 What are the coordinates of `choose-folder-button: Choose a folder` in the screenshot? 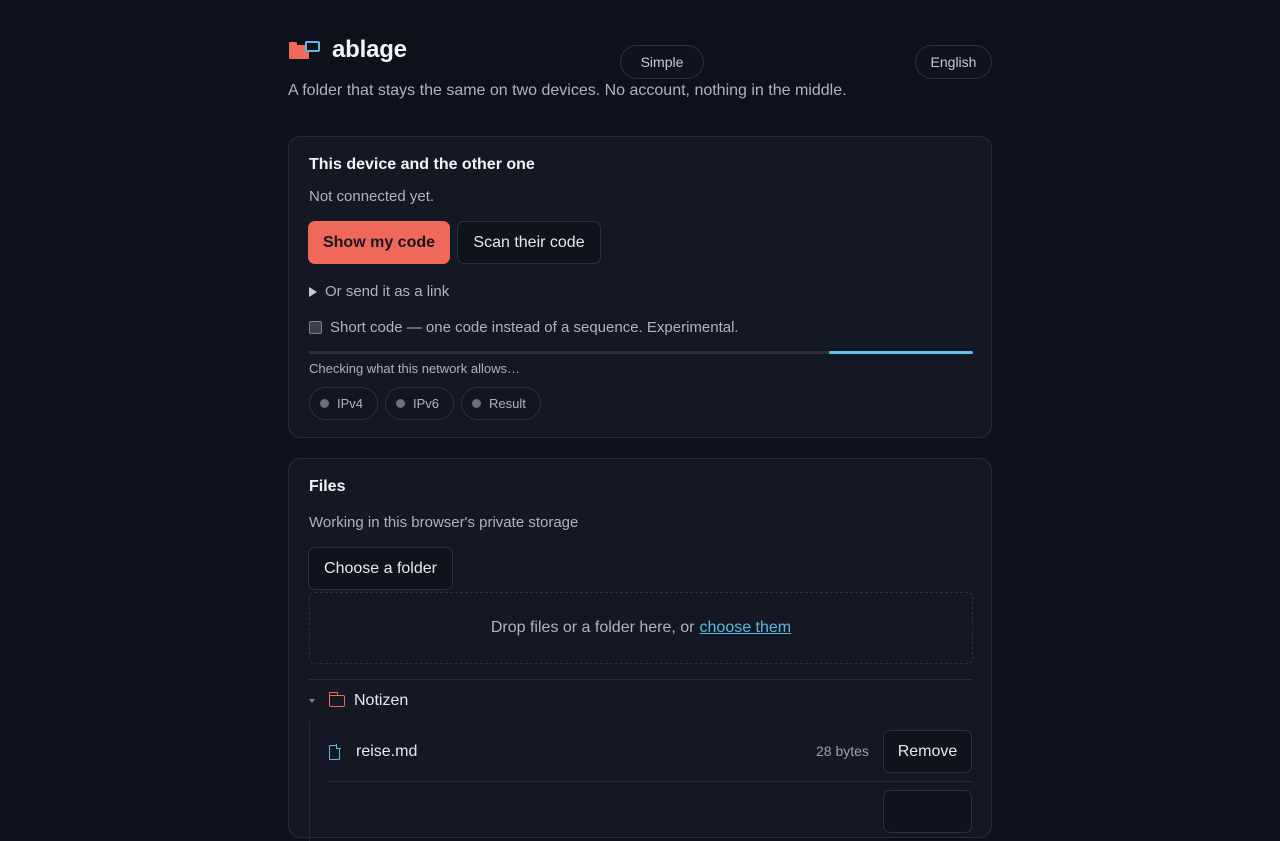 It's located at (380, 568).